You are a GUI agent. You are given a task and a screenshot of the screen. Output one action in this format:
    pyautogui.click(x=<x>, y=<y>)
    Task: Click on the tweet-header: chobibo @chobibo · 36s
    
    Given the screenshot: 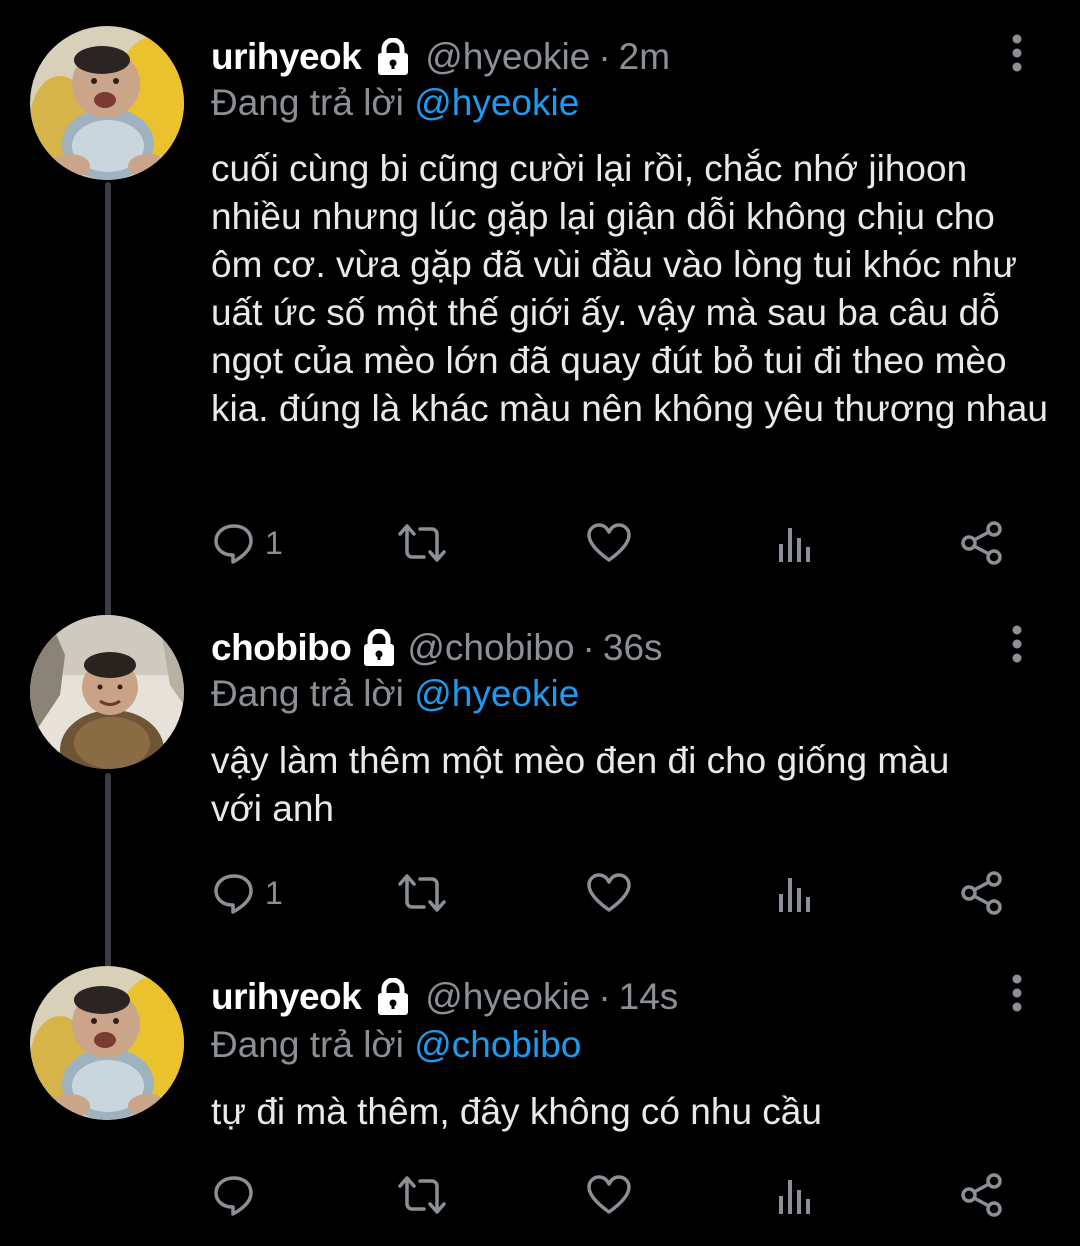 What is the action you would take?
    pyautogui.click(x=437, y=648)
    